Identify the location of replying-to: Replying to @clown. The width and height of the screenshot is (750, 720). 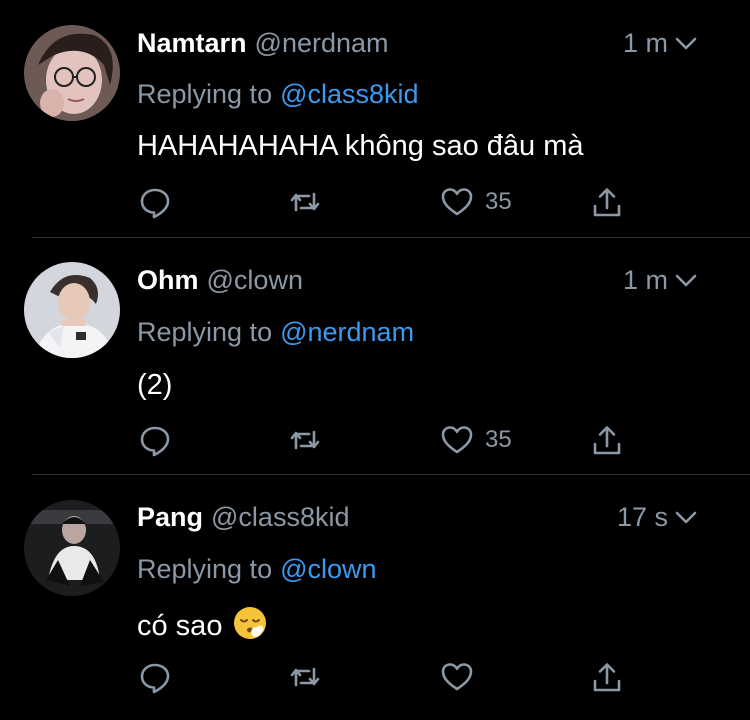
(257, 569).